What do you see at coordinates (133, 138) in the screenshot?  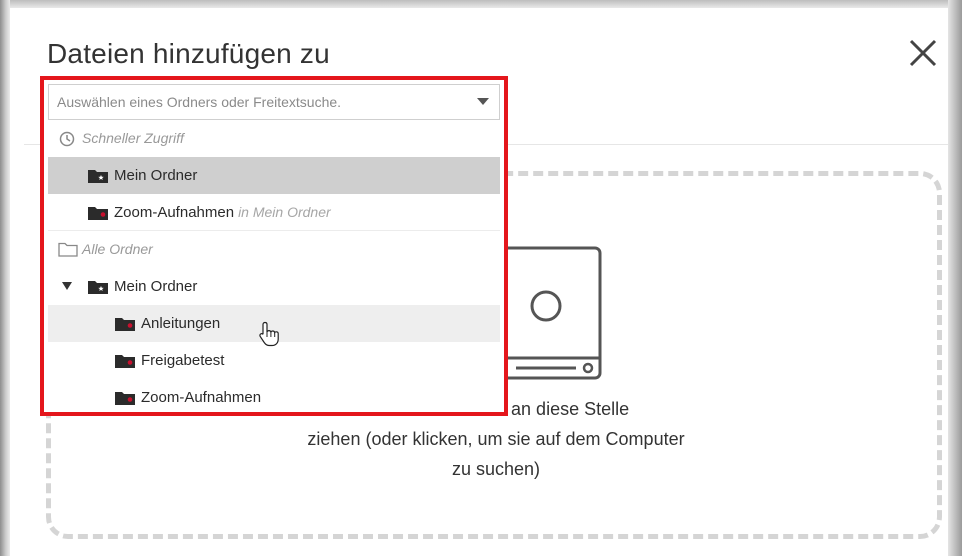 I see `group-label-quick-access: Schneller Zugriff` at bounding box center [133, 138].